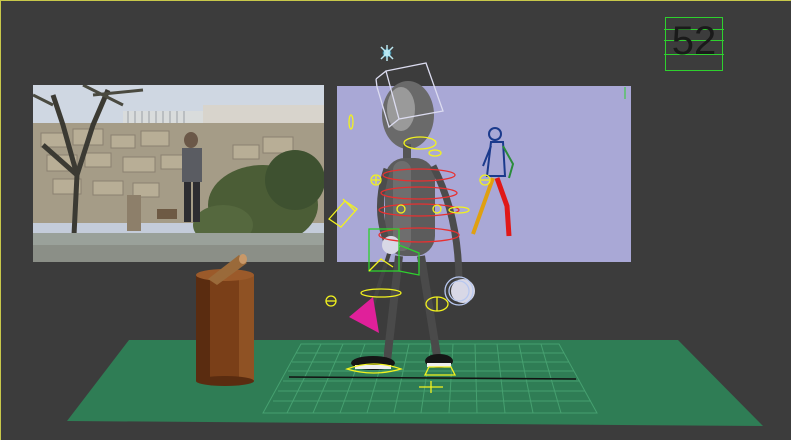 Image resolution: width=791 pixels, height=440 pixels. Describe the element at coordinates (372, 286) in the screenshot. I see `axe-prop` at that location.